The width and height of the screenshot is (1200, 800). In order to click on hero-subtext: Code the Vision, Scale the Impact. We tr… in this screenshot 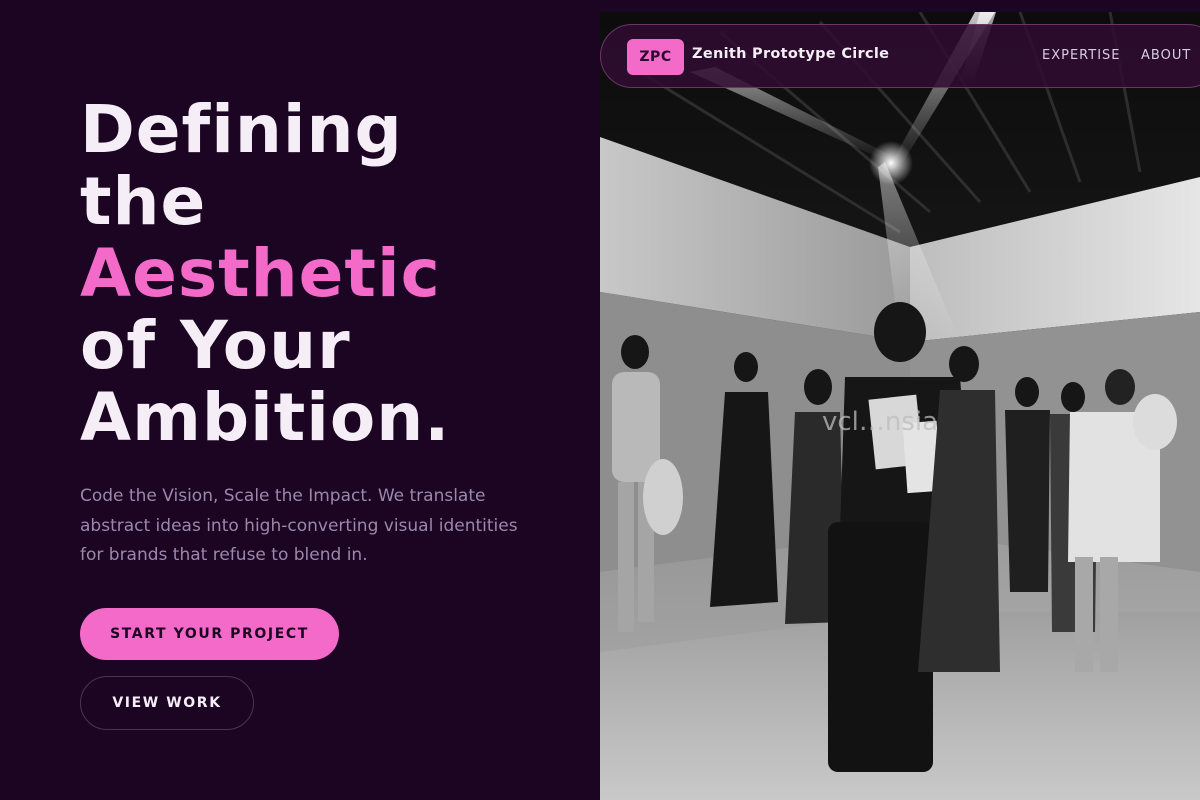, I will do `click(299, 525)`.